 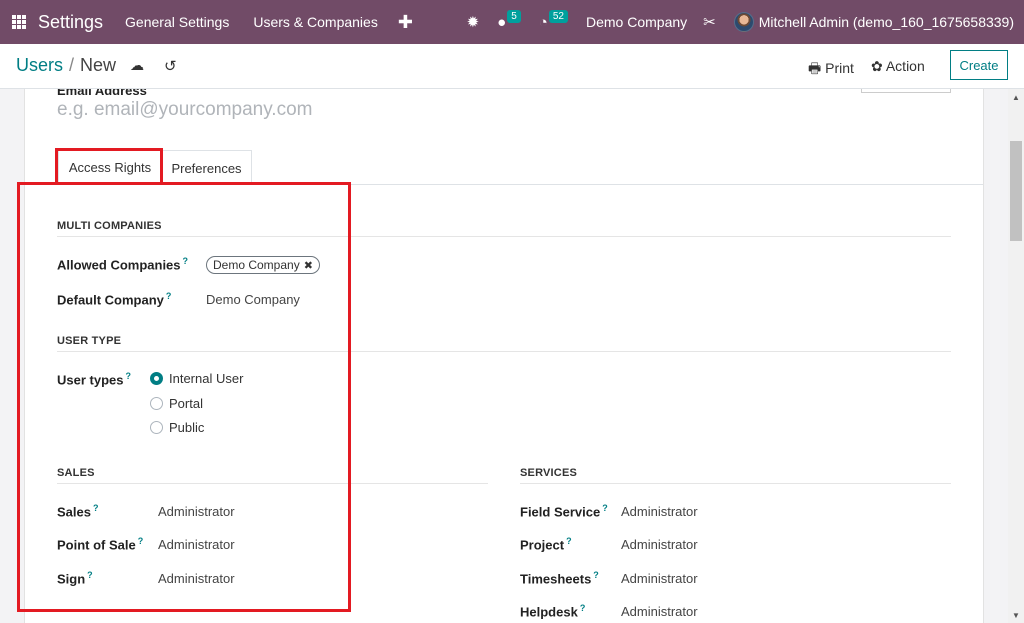 I want to click on radio-portal: Portal, so click(x=176, y=403).